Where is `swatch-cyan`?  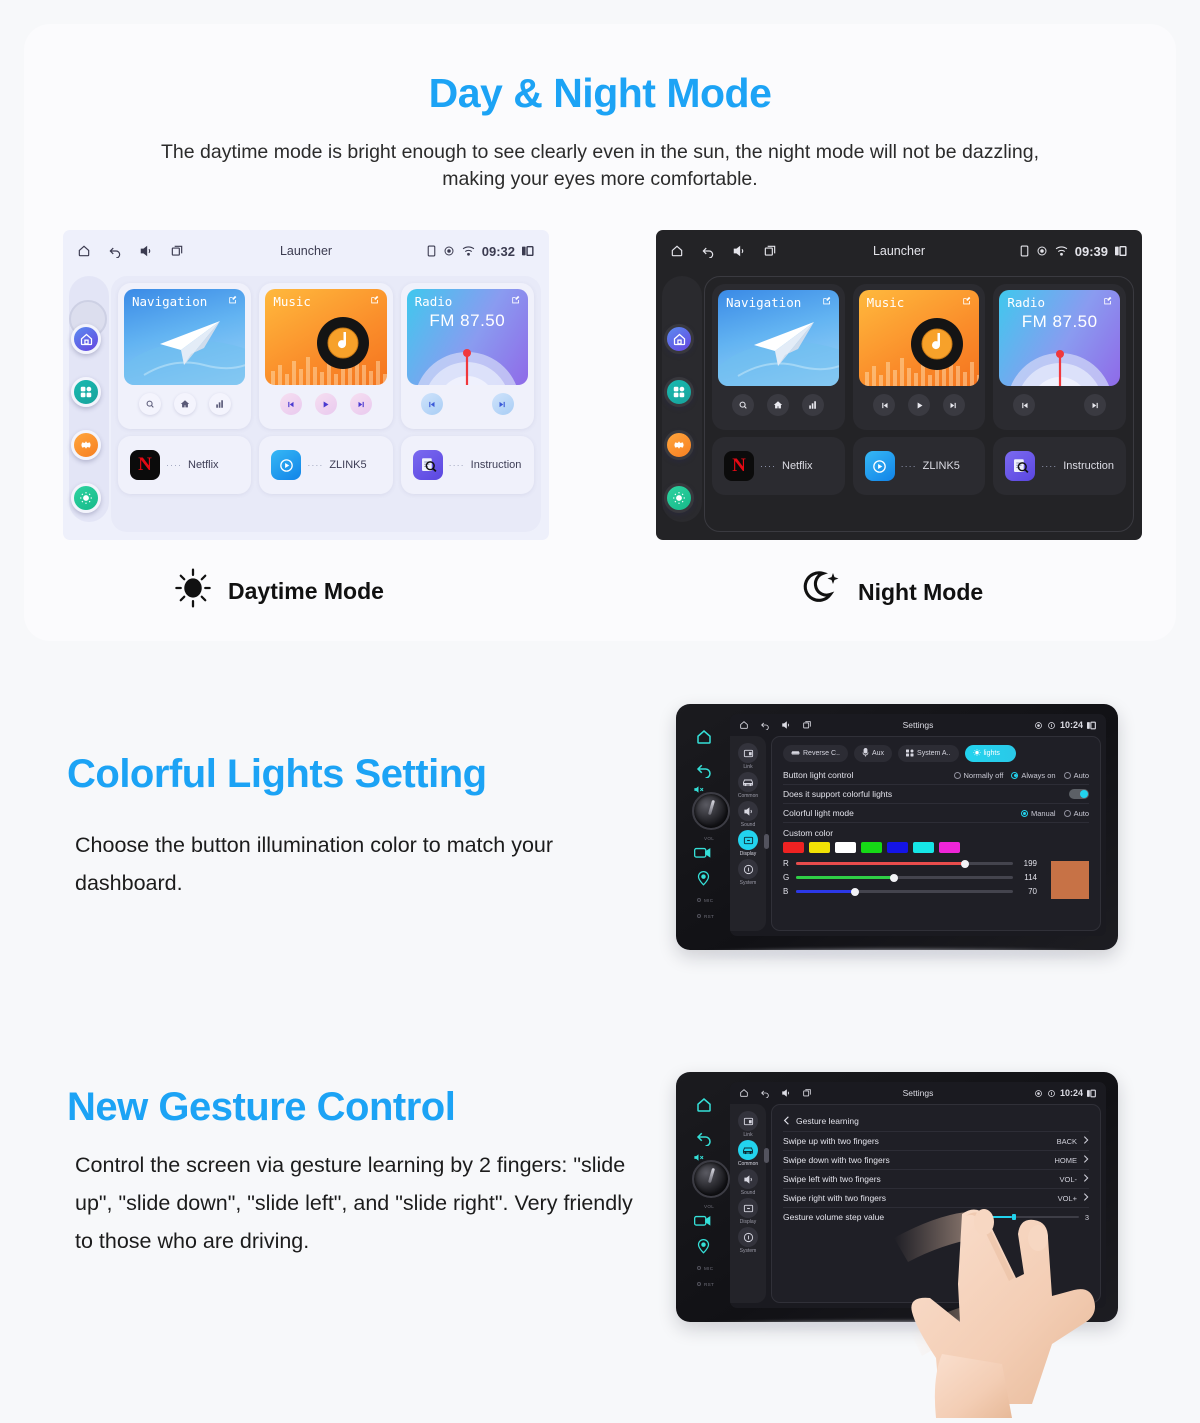 swatch-cyan is located at coordinates (923, 847).